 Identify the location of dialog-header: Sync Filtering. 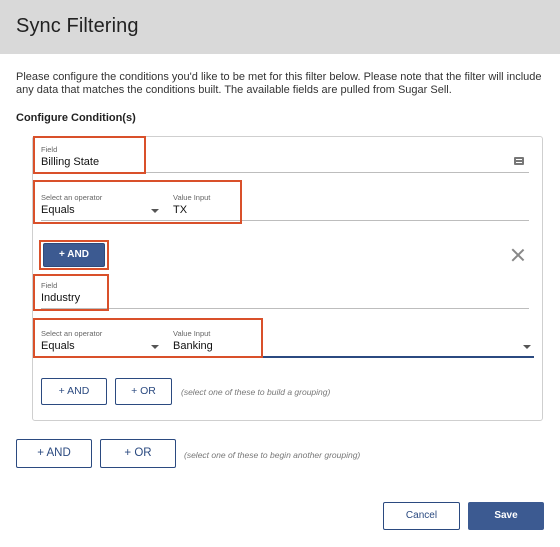
(280, 27).